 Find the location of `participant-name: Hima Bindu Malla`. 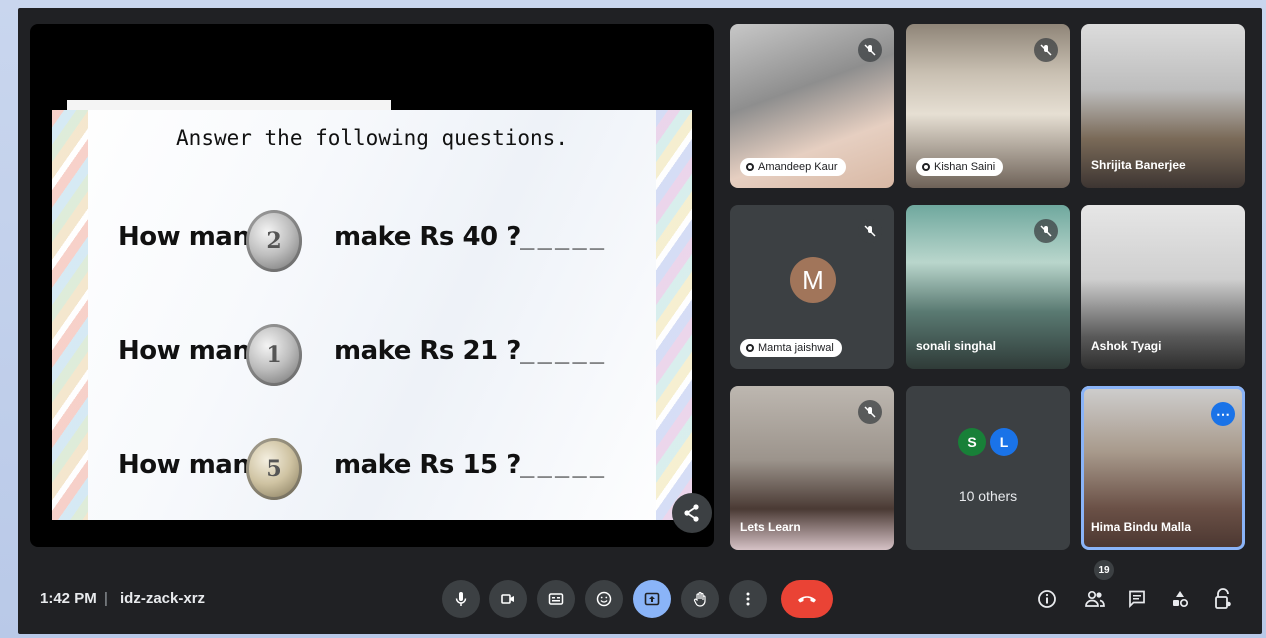

participant-name: Hima Bindu Malla is located at coordinates (1141, 527).